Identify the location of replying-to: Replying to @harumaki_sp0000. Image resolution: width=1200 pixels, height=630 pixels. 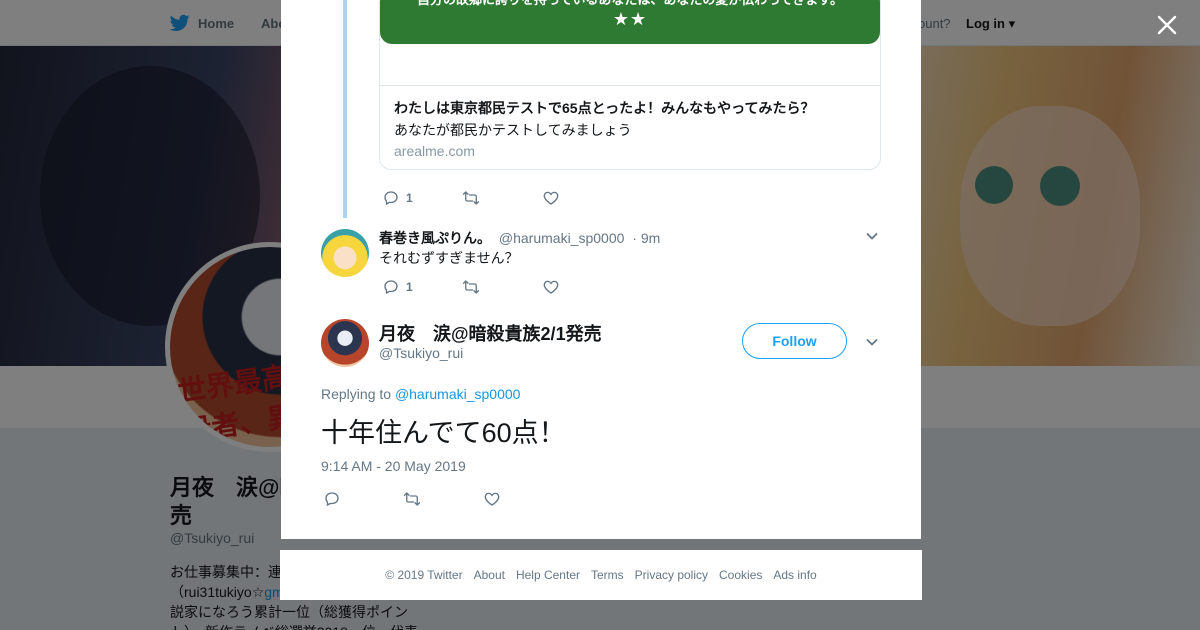
(420, 394).